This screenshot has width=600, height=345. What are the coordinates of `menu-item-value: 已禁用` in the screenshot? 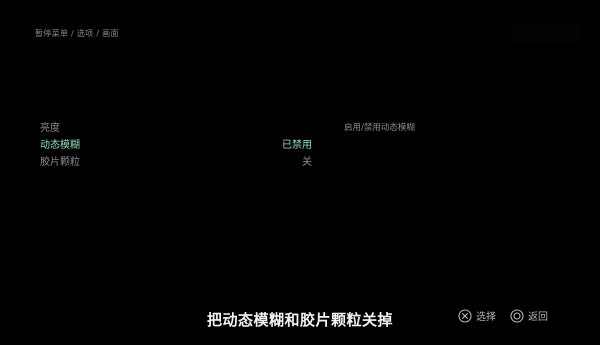 It's located at (297, 145).